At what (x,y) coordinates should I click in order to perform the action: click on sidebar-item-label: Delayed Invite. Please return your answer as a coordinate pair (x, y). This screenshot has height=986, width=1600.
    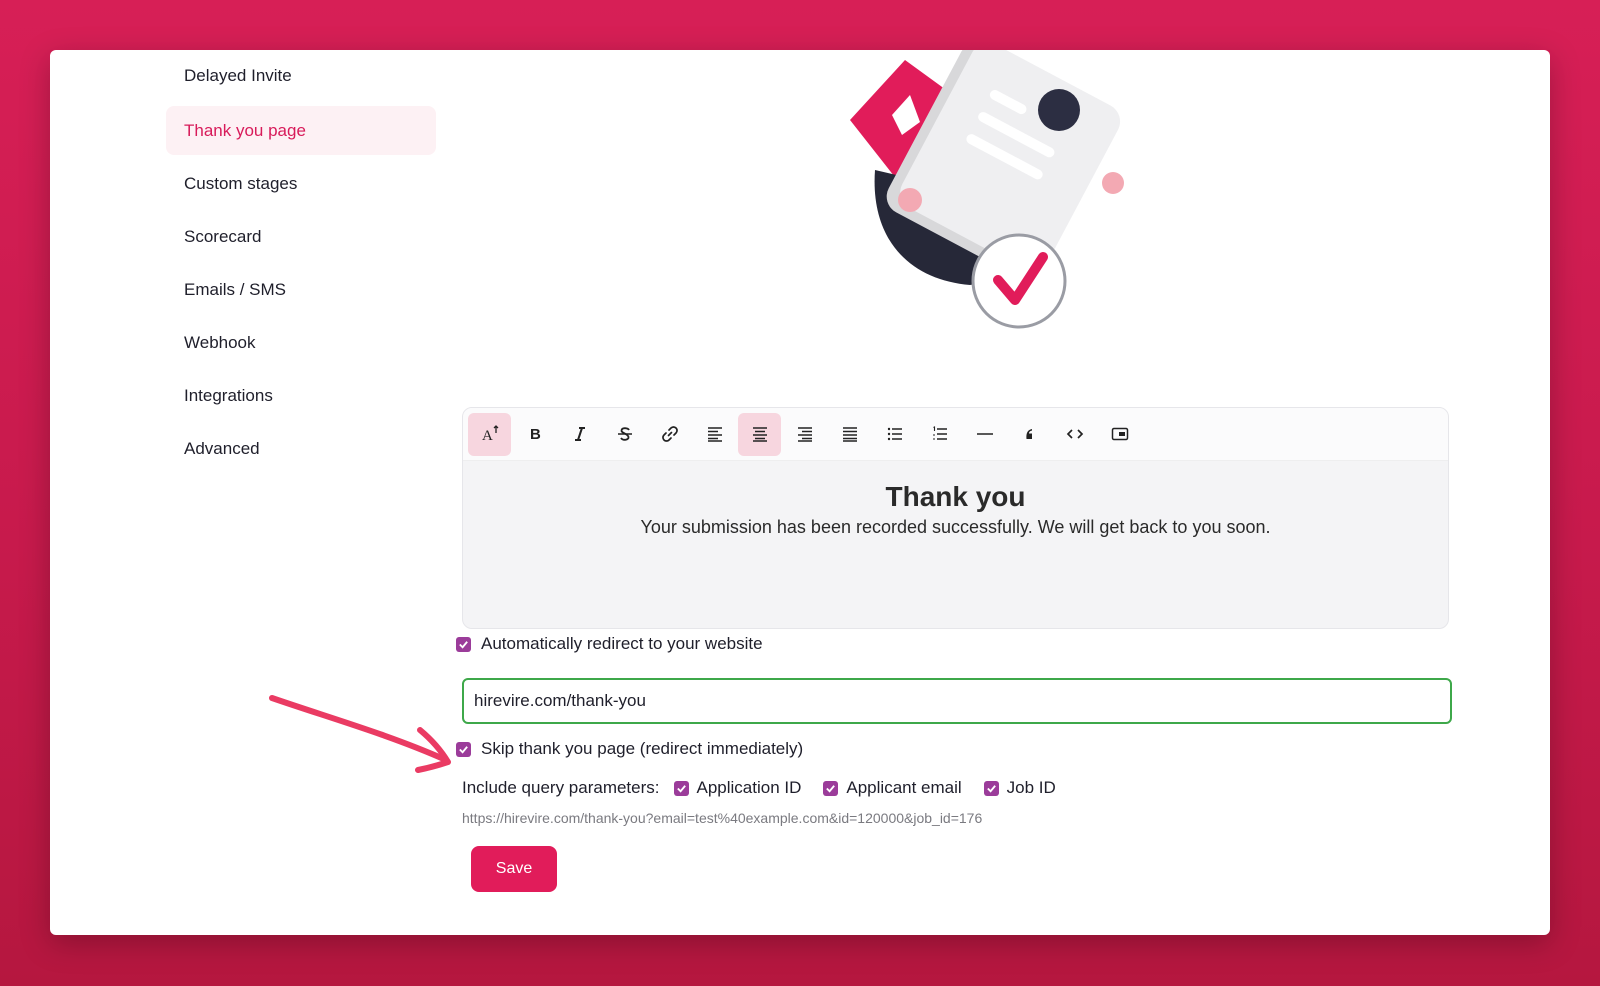
    Looking at the image, I should click on (238, 75).